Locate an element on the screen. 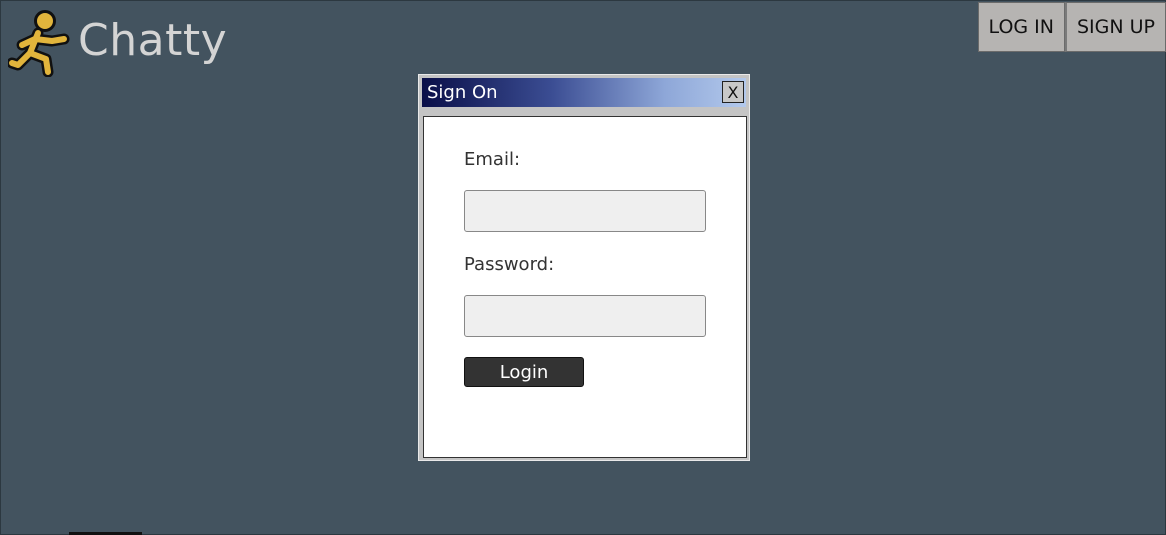 The image size is (1166, 535). email-label: Email: is located at coordinates (492, 159).